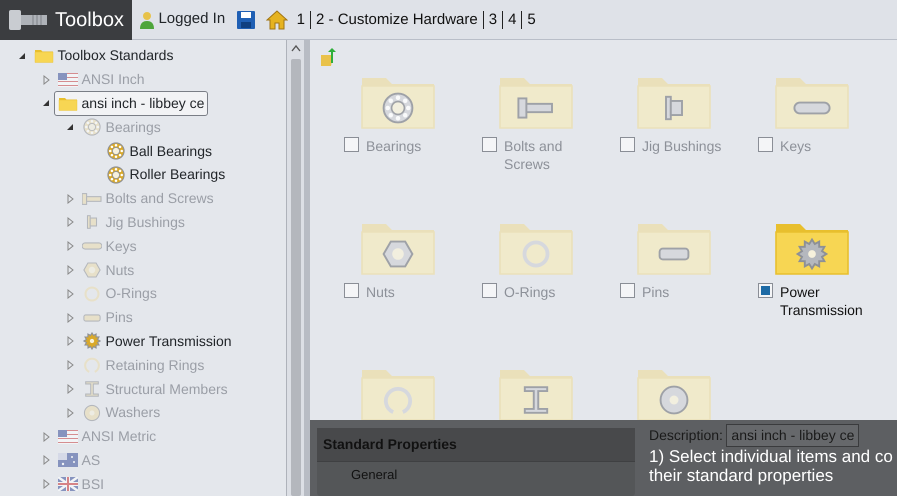 The width and height of the screenshot is (897, 496). Describe the element at coordinates (476, 474) in the screenshot. I see `property-item: General` at that location.